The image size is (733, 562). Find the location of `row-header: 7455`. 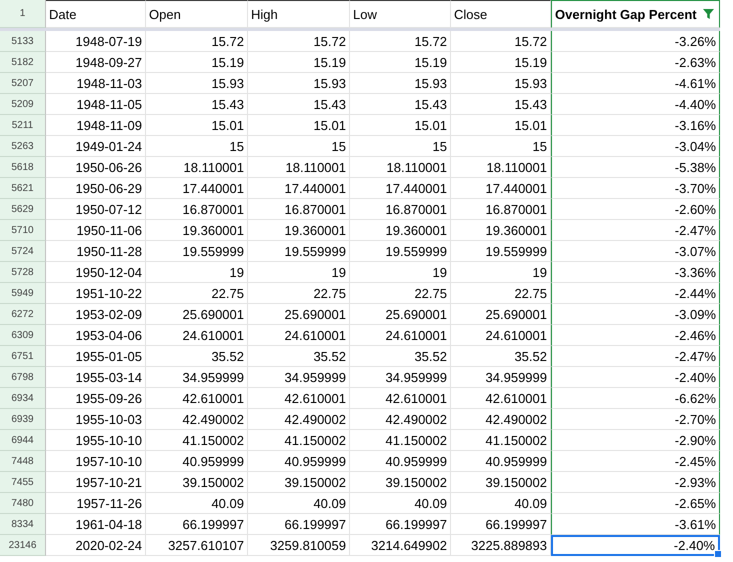

row-header: 7455 is located at coordinates (23, 482).